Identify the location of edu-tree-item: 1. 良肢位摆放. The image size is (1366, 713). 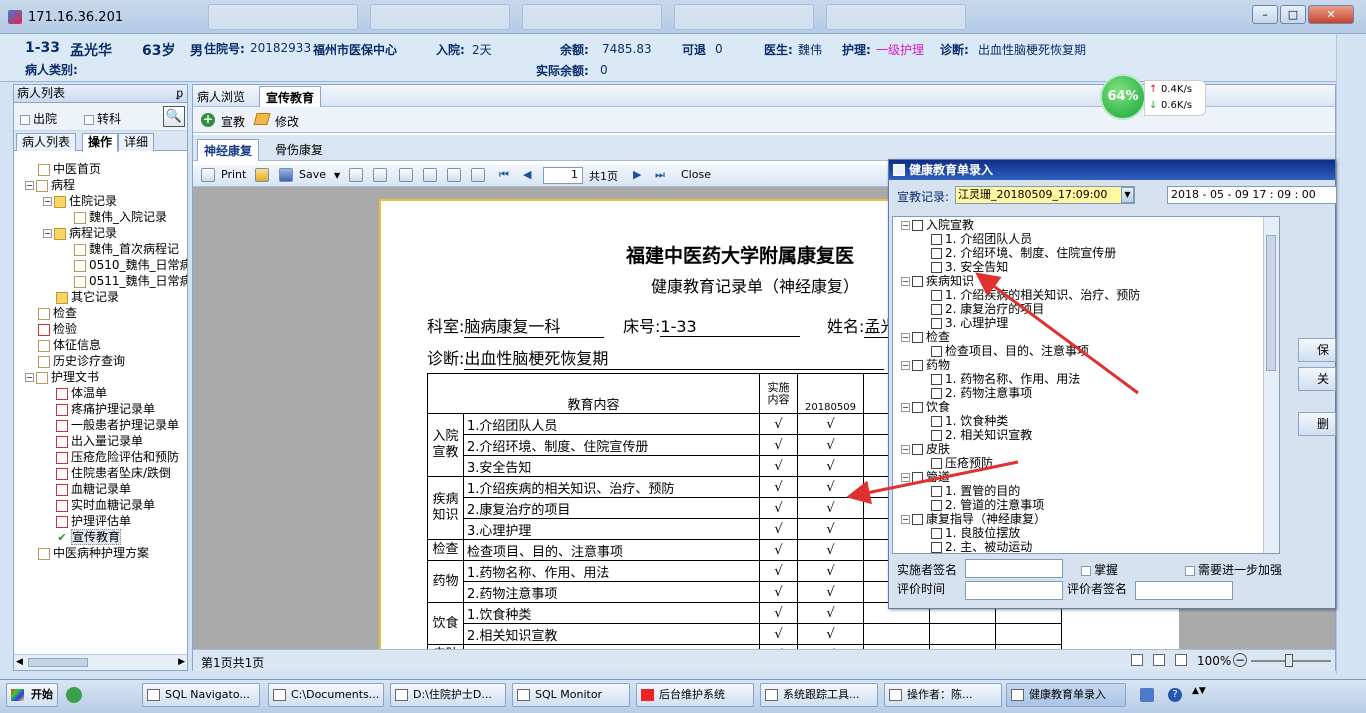
(975, 533).